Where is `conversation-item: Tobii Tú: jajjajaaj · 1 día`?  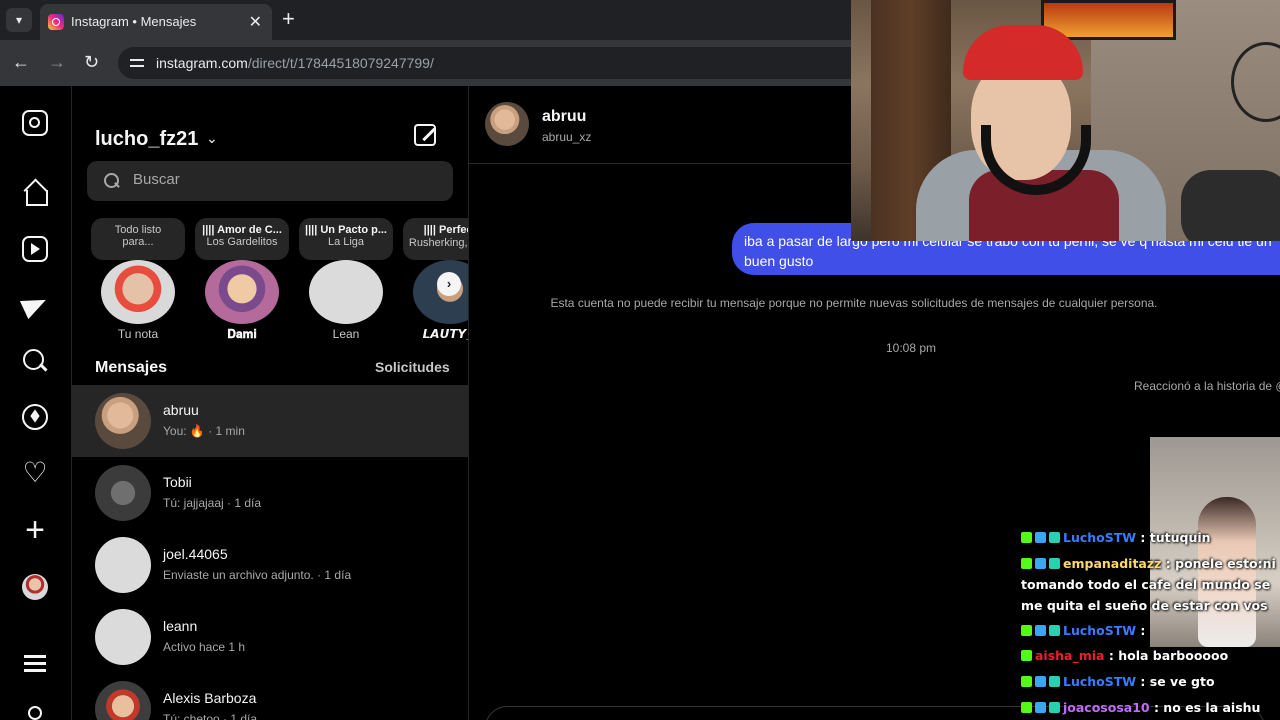
conversation-item: Tobii Tú: jajjajaaj · 1 día is located at coordinates (270, 493).